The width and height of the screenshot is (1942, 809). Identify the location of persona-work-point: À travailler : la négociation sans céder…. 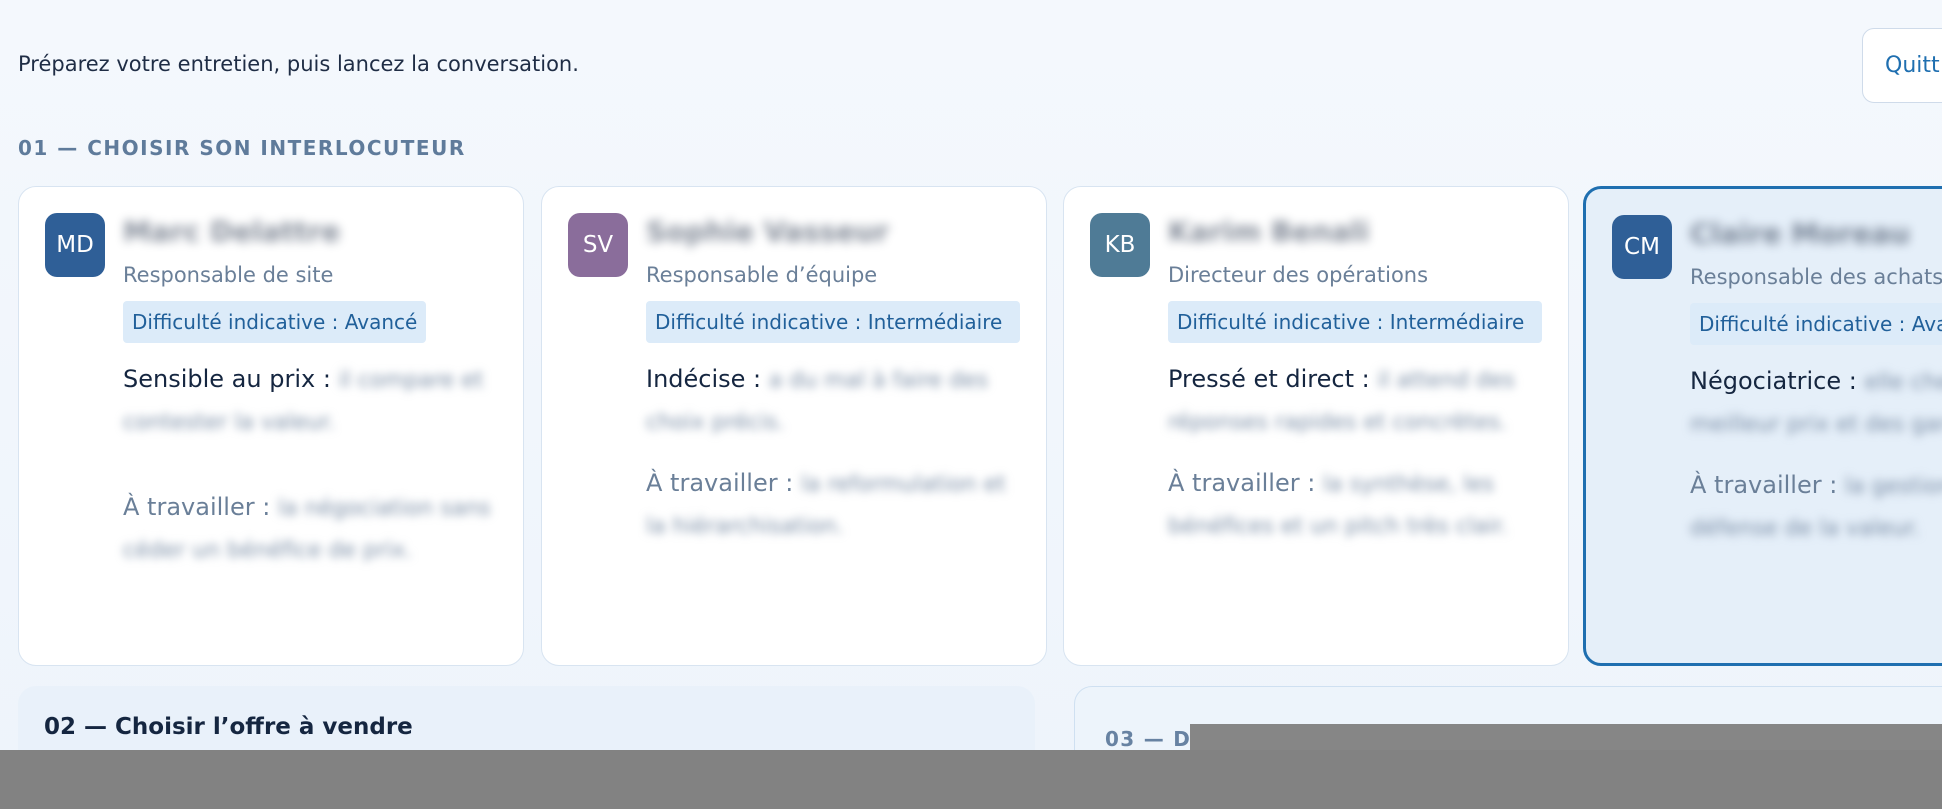
(310, 529).